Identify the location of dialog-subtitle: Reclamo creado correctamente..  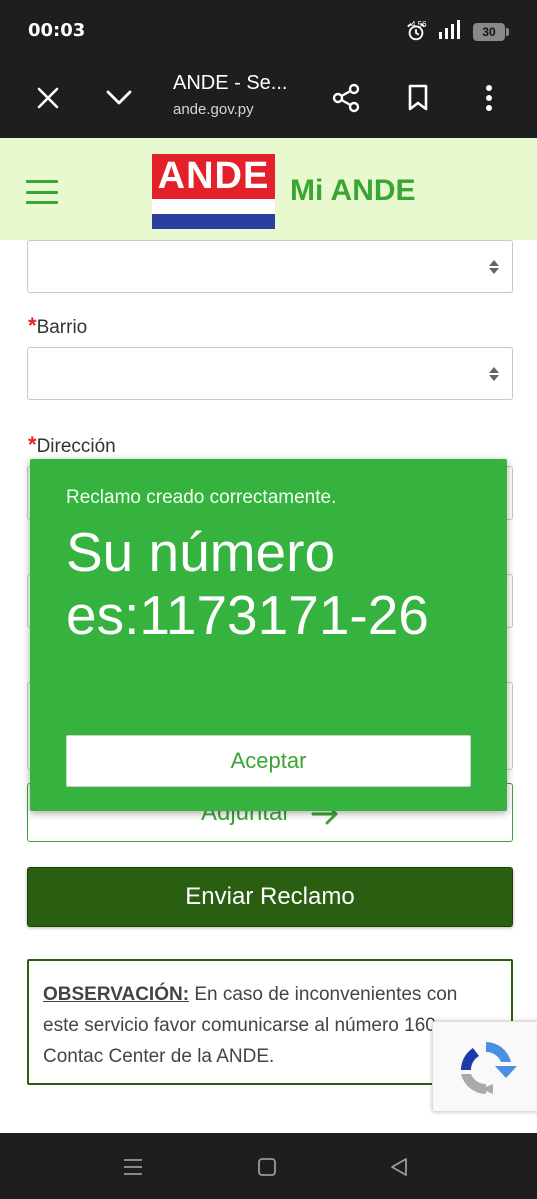
(201, 497).